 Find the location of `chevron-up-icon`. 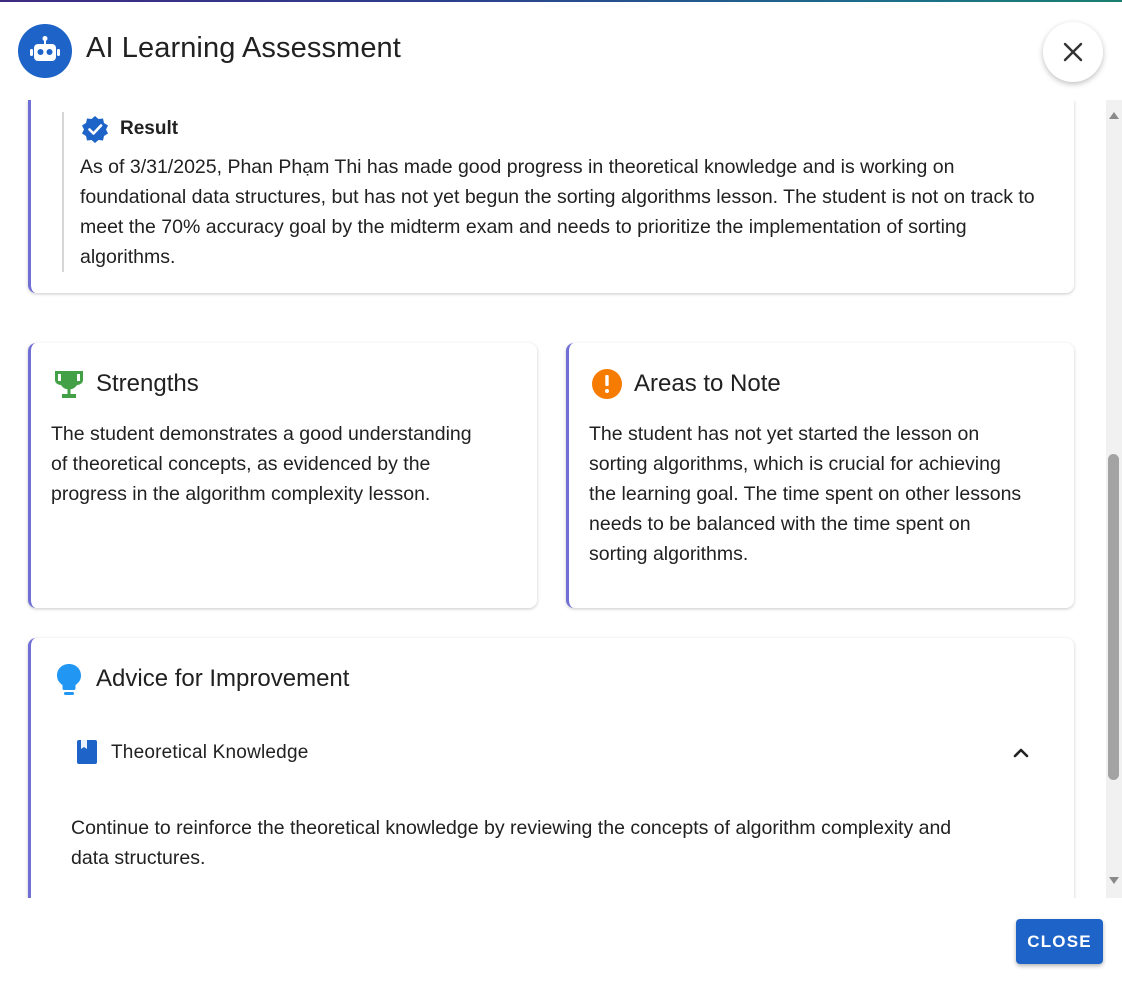

chevron-up-icon is located at coordinates (1021, 753).